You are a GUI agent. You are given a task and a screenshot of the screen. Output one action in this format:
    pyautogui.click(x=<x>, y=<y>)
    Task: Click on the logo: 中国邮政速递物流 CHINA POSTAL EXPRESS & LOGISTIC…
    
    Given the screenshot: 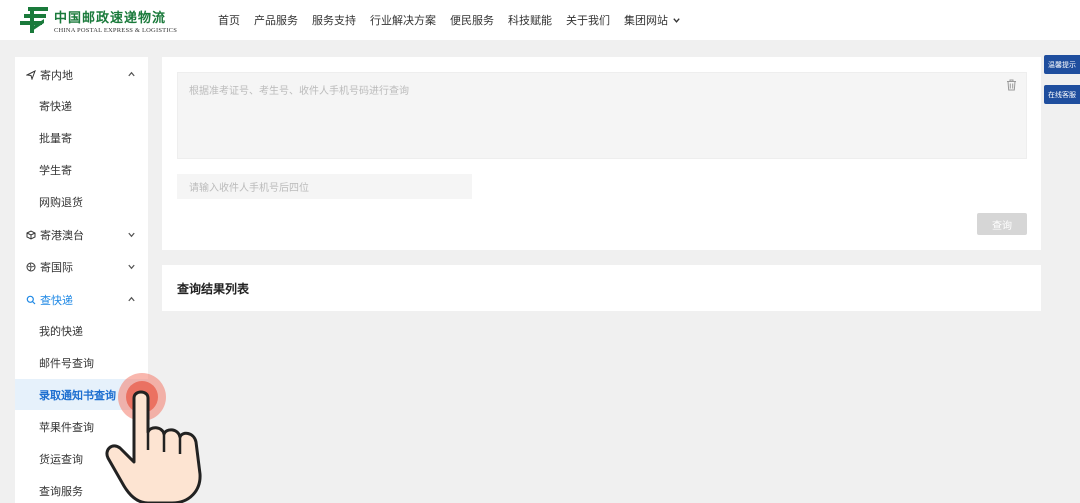 What is the action you would take?
    pyautogui.click(x=105, y=20)
    